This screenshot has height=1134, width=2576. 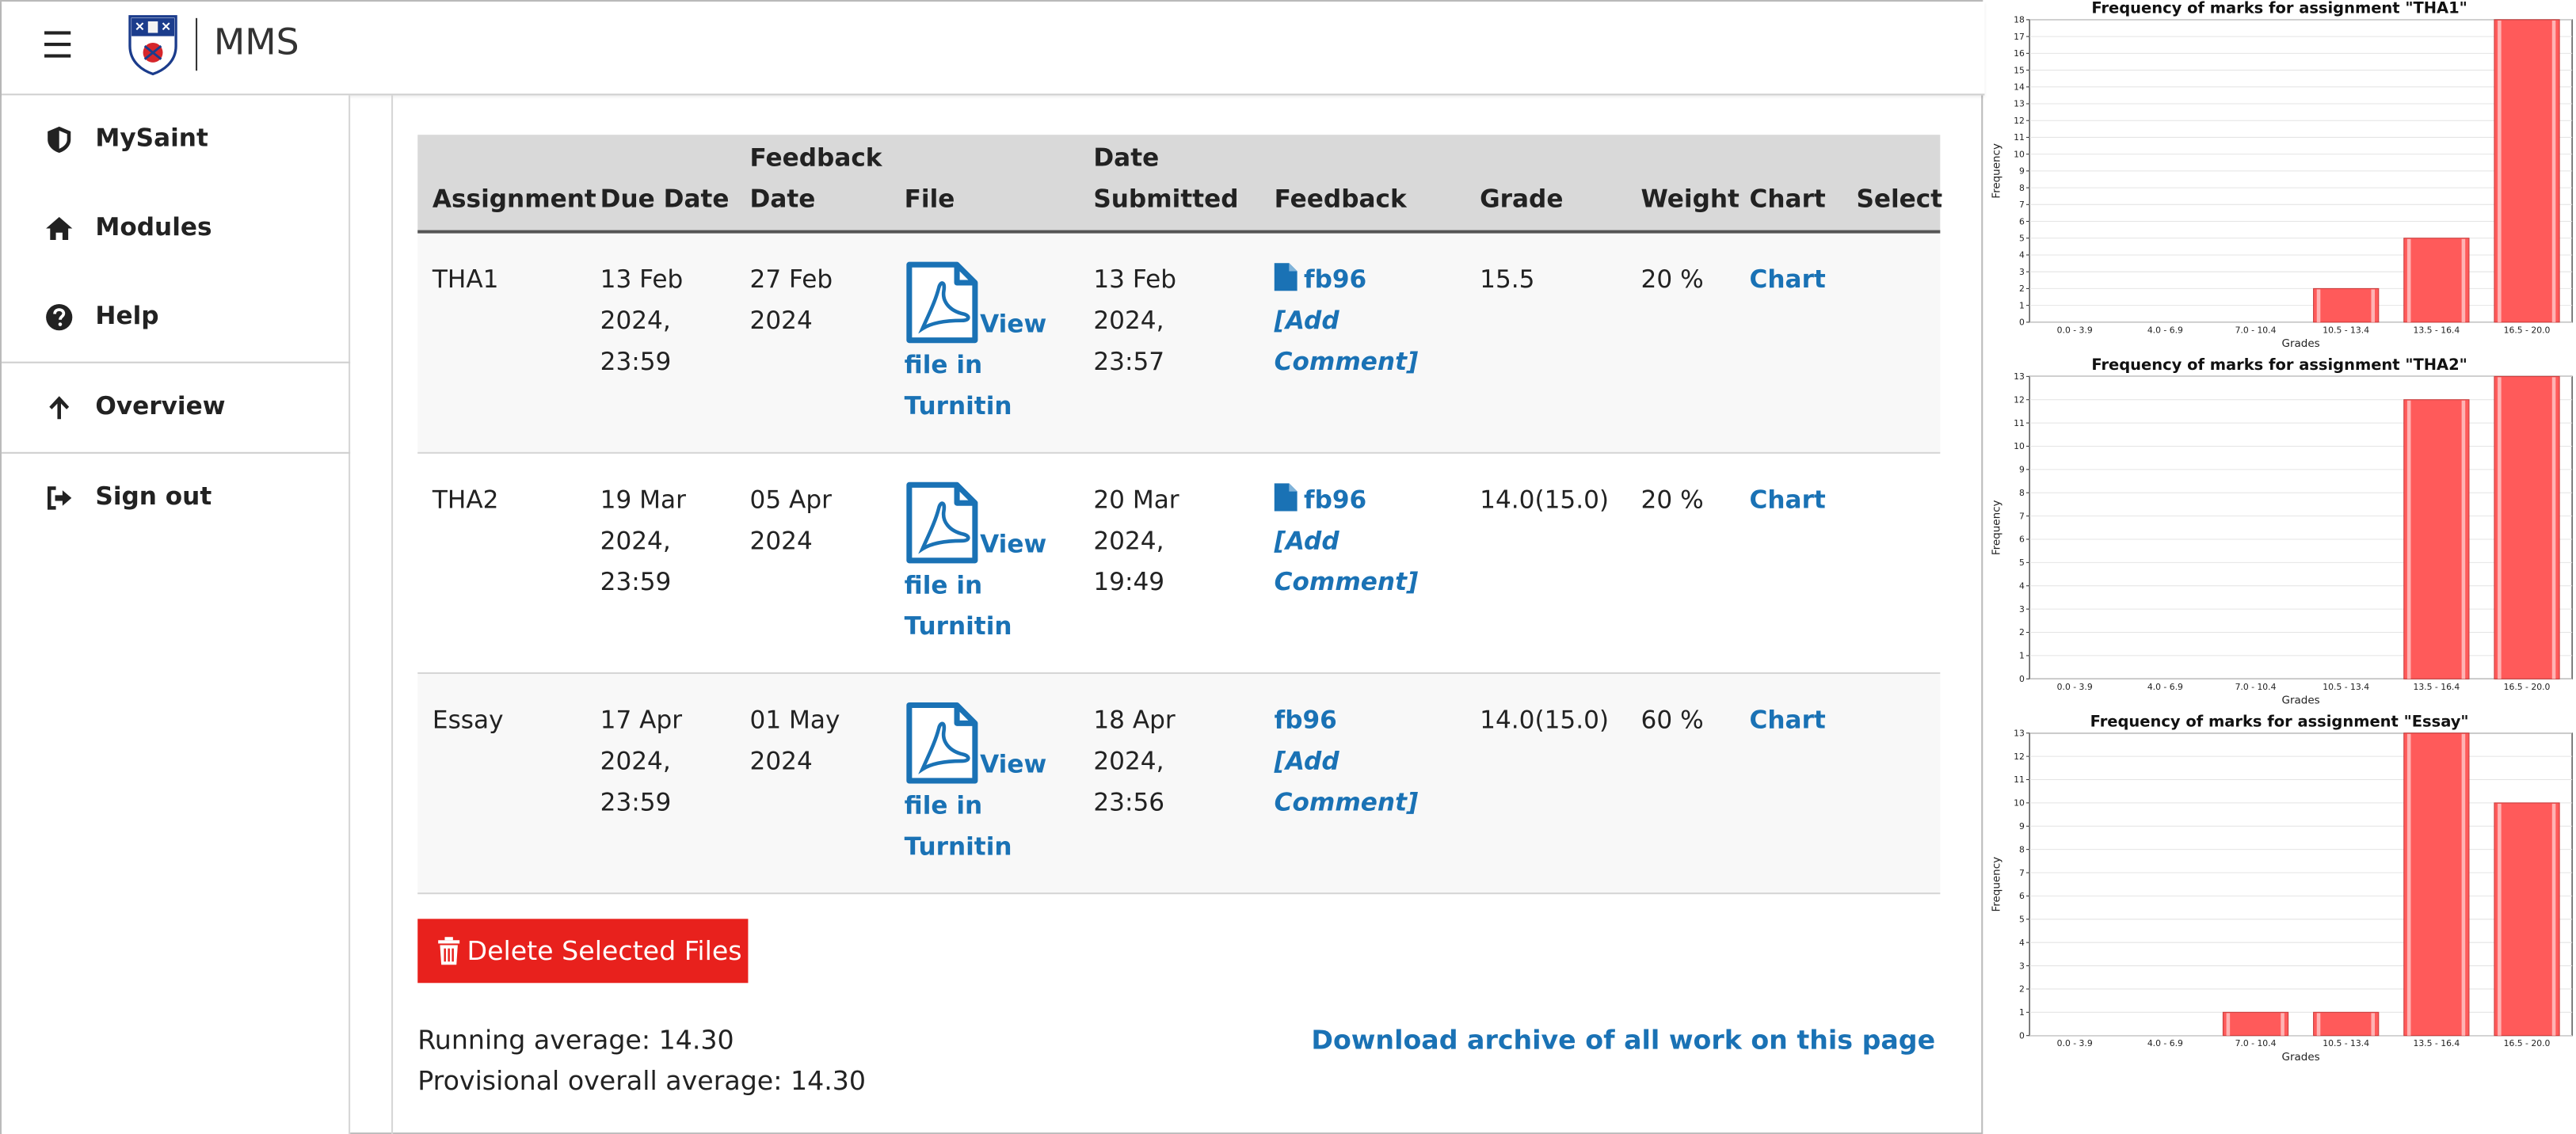 What do you see at coordinates (605, 951) in the screenshot?
I see `delete-button-label: Delete Selected Files` at bounding box center [605, 951].